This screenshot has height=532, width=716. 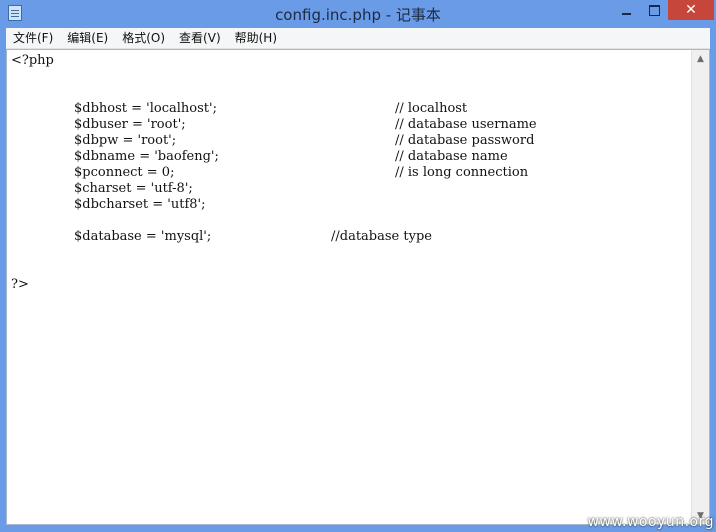 I want to click on scroll-up-icon: ▲, so click(x=700, y=58).